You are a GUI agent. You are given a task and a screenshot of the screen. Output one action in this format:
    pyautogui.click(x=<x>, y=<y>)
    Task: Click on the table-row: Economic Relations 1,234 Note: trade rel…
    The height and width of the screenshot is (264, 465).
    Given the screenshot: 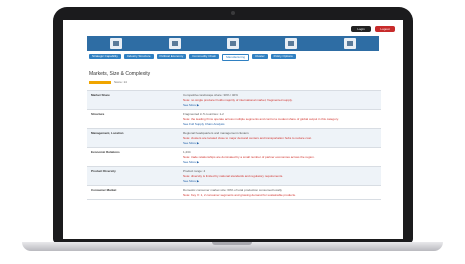 What is the action you would take?
    pyautogui.click(x=234, y=157)
    